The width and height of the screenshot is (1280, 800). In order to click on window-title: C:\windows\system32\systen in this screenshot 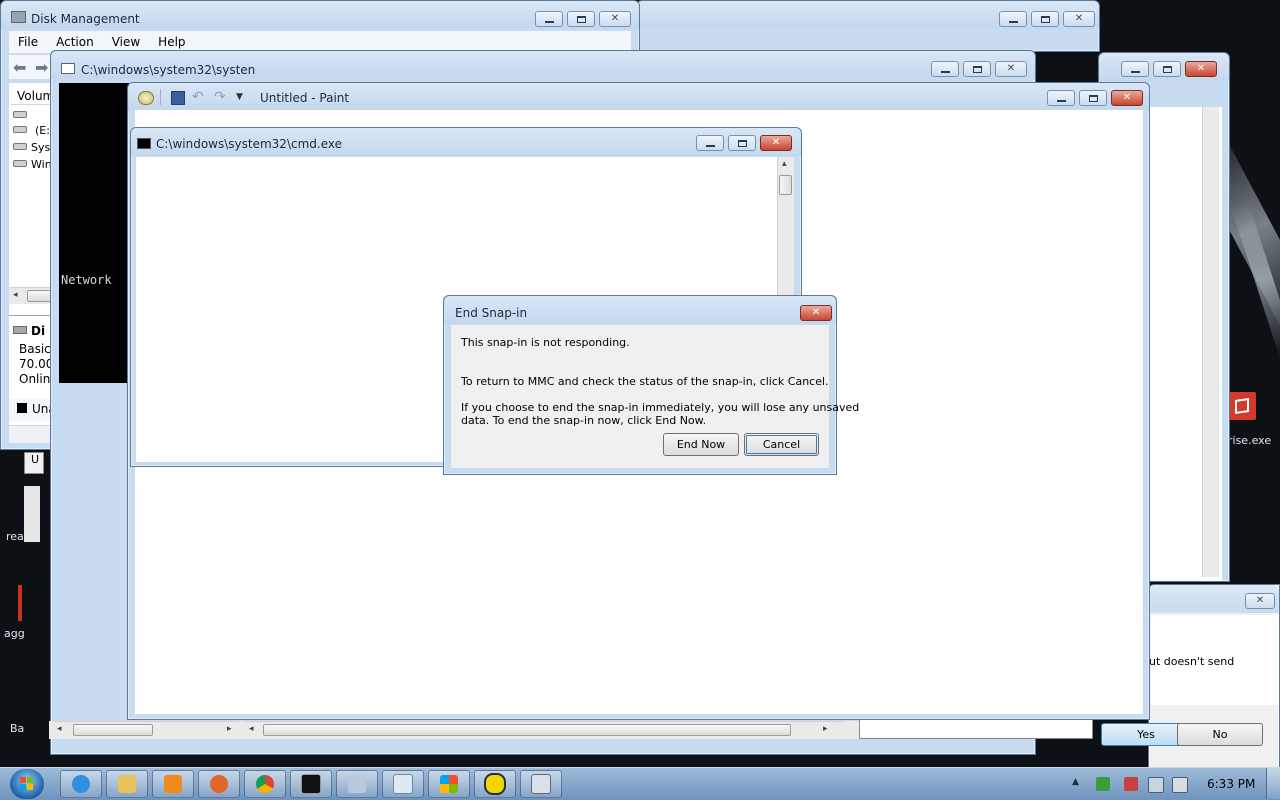, I will do `click(168, 70)`.